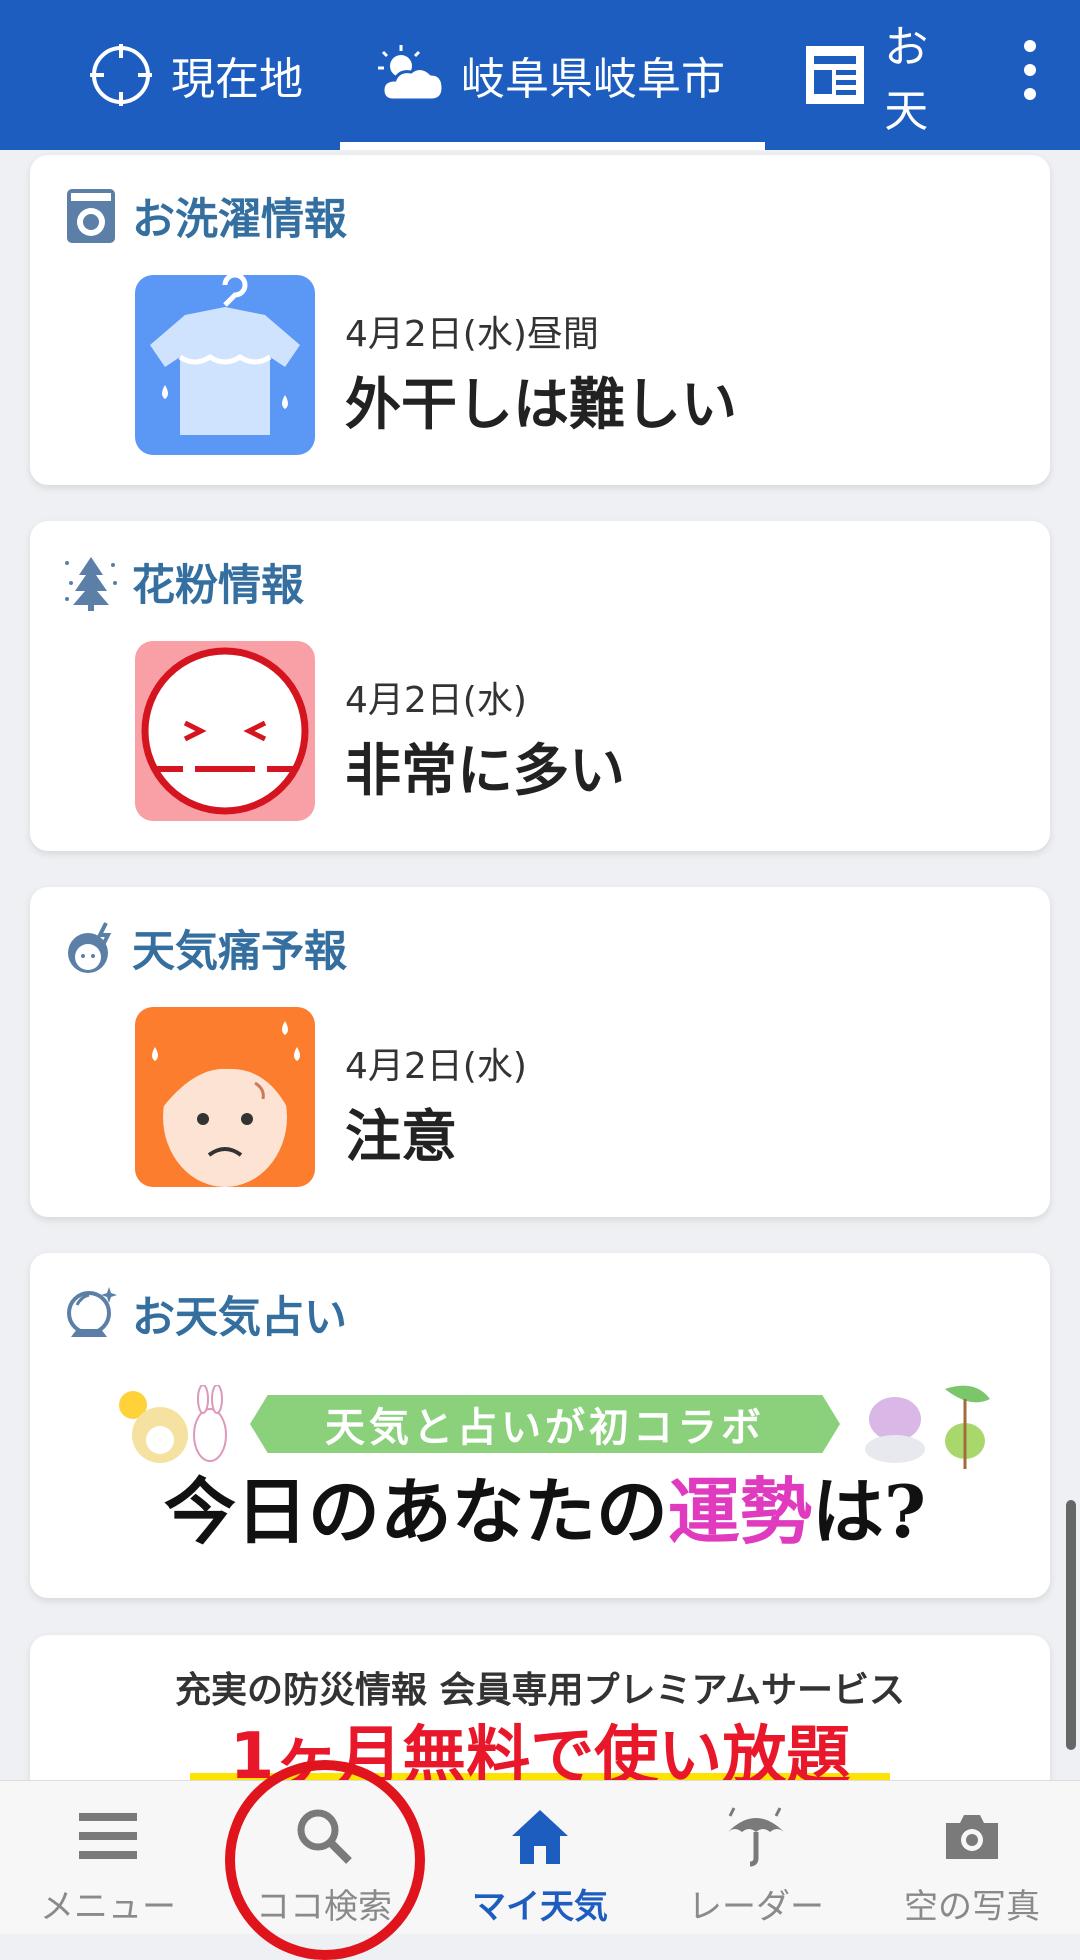 The height and width of the screenshot is (1960, 1080). Describe the element at coordinates (545, 1424) in the screenshot. I see `fortune-banner-tag: 天気と占いが初コラボ` at that location.